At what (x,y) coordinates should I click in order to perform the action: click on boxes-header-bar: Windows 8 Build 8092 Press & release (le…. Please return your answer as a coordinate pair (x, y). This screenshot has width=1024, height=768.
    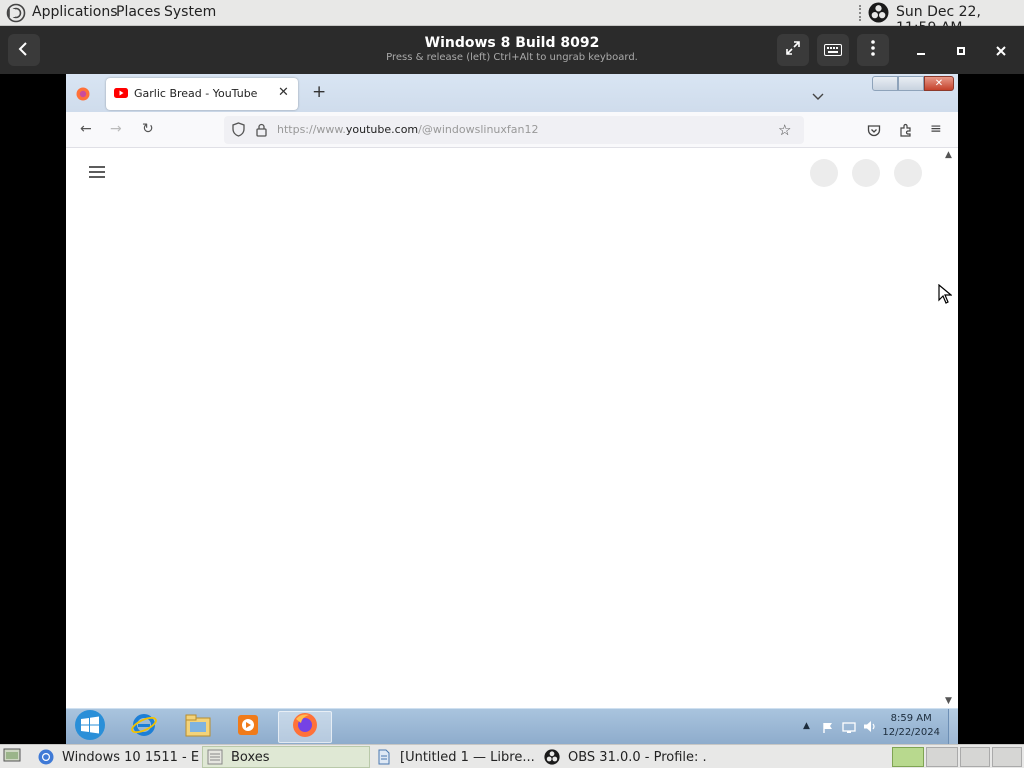
    Looking at the image, I should click on (512, 50).